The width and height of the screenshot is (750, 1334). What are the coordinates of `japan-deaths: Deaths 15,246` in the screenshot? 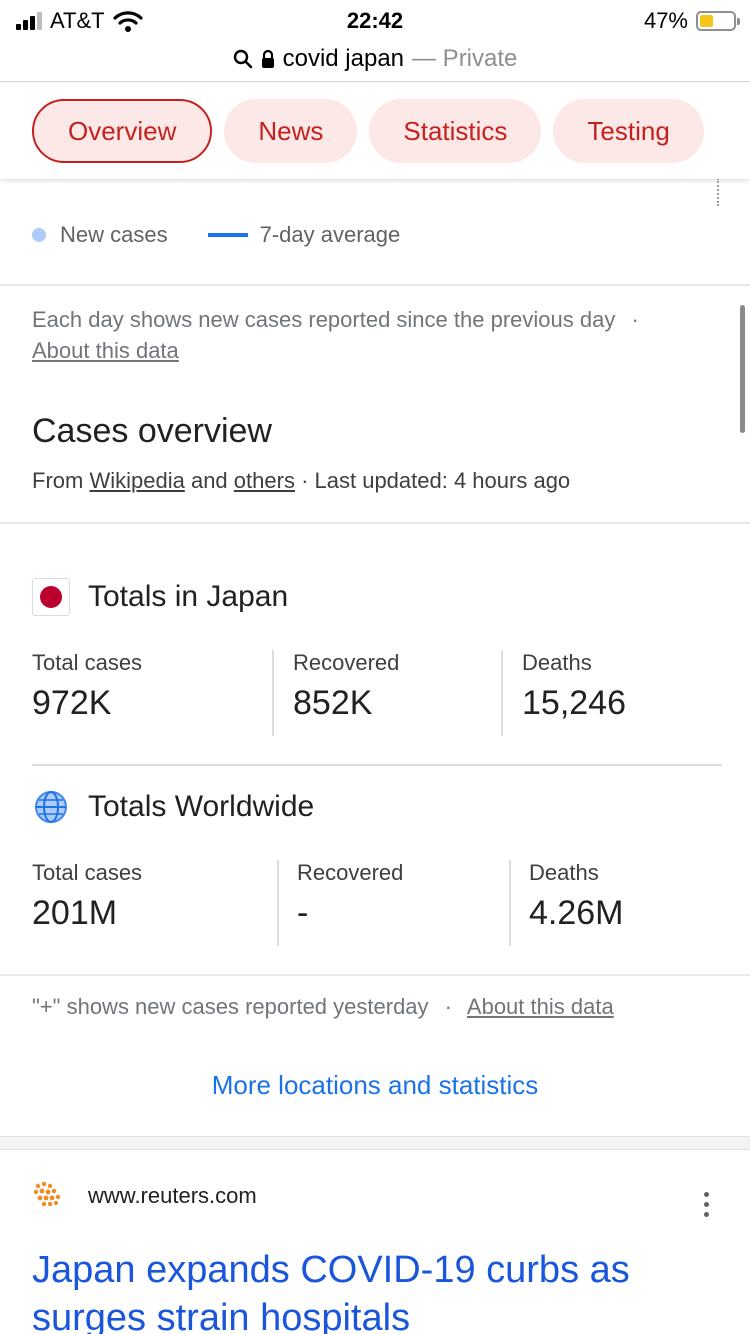 It's located at (574, 694).